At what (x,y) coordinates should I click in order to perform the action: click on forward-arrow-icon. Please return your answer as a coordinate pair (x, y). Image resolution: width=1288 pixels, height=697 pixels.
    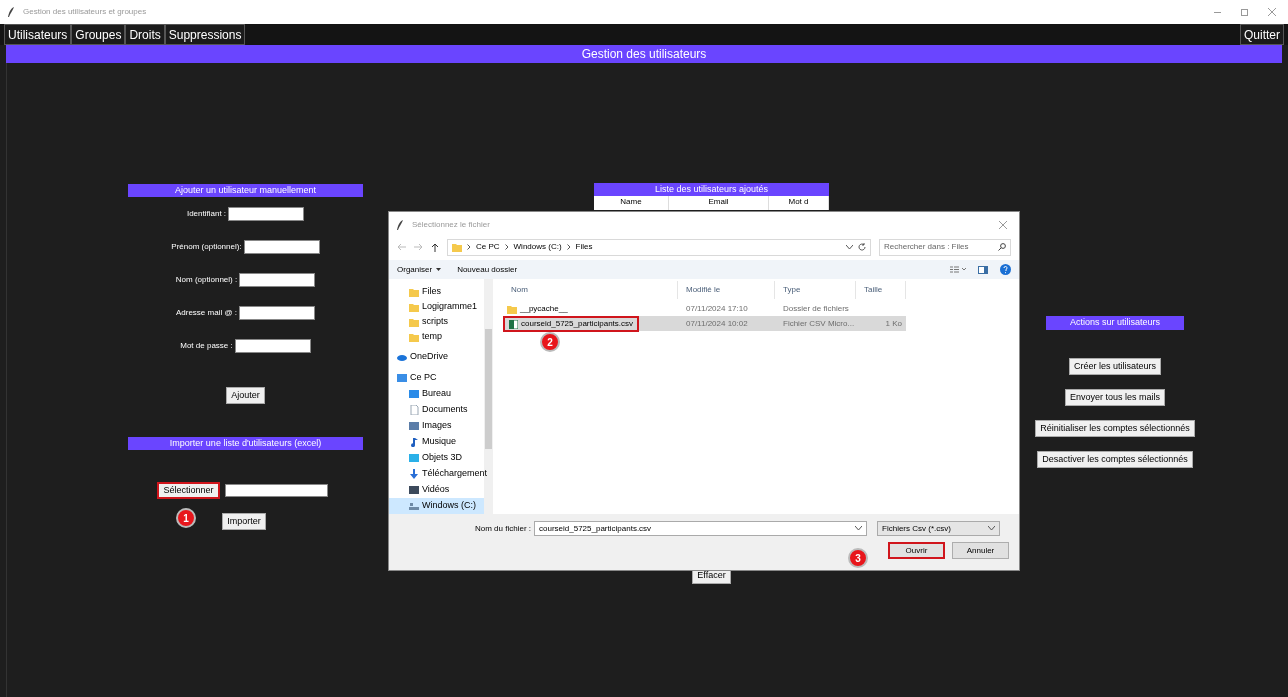
    Looking at the image, I should click on (418, 247).